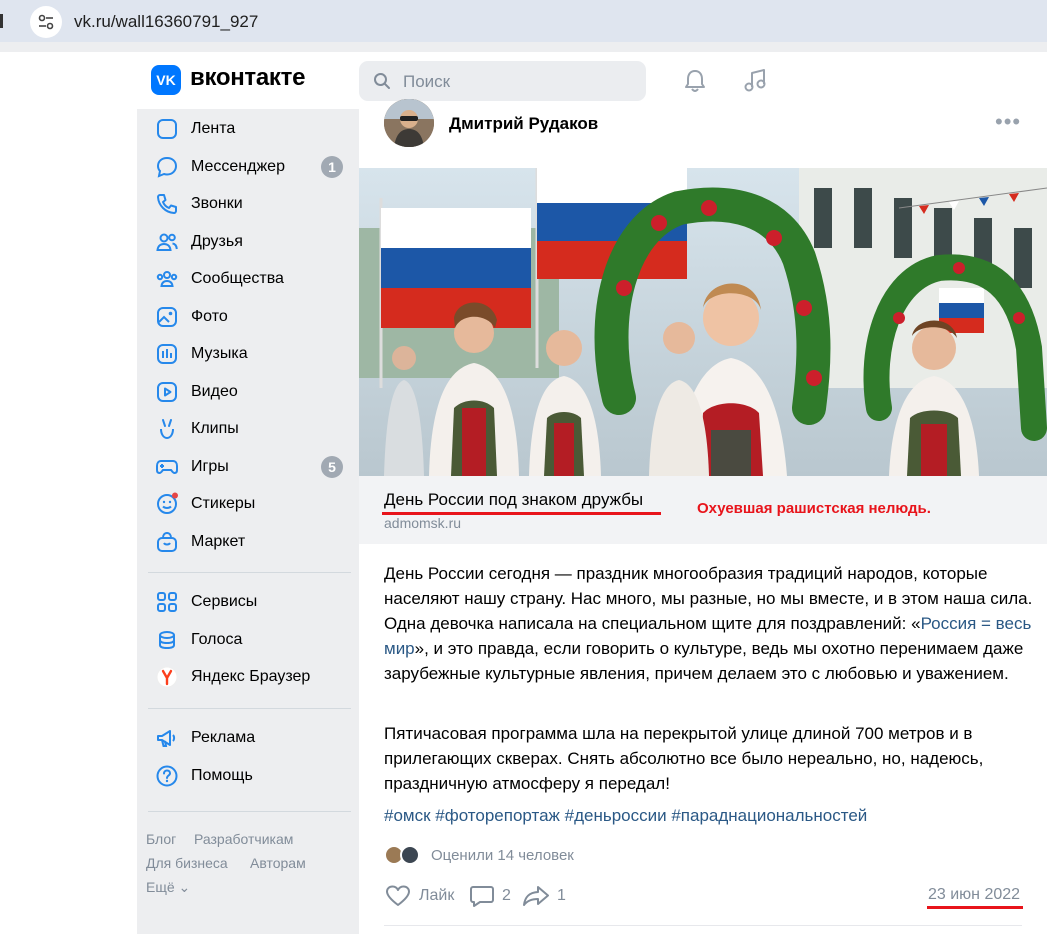 The height and width of the screenshot is (934, 1047). What do you see at coordinates (217, 639) in the screenshot?
I see `sidebar-item-label: Голоса` at bounding box center [217, 639].